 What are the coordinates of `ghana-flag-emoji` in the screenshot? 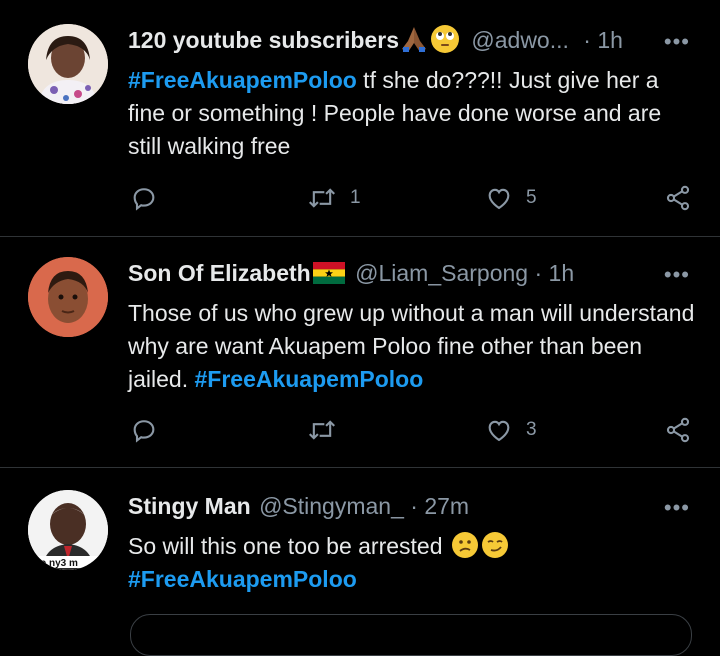 It's located at (328, 272).